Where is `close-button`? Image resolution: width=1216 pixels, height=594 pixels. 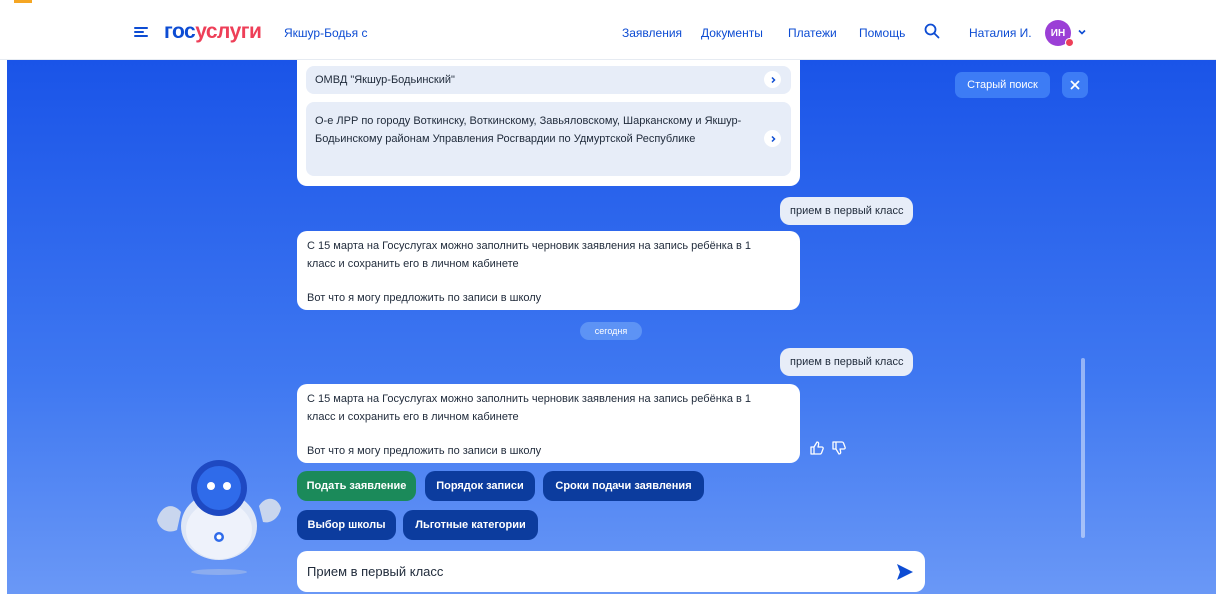
close-button is located at coordinates (1075, 85).